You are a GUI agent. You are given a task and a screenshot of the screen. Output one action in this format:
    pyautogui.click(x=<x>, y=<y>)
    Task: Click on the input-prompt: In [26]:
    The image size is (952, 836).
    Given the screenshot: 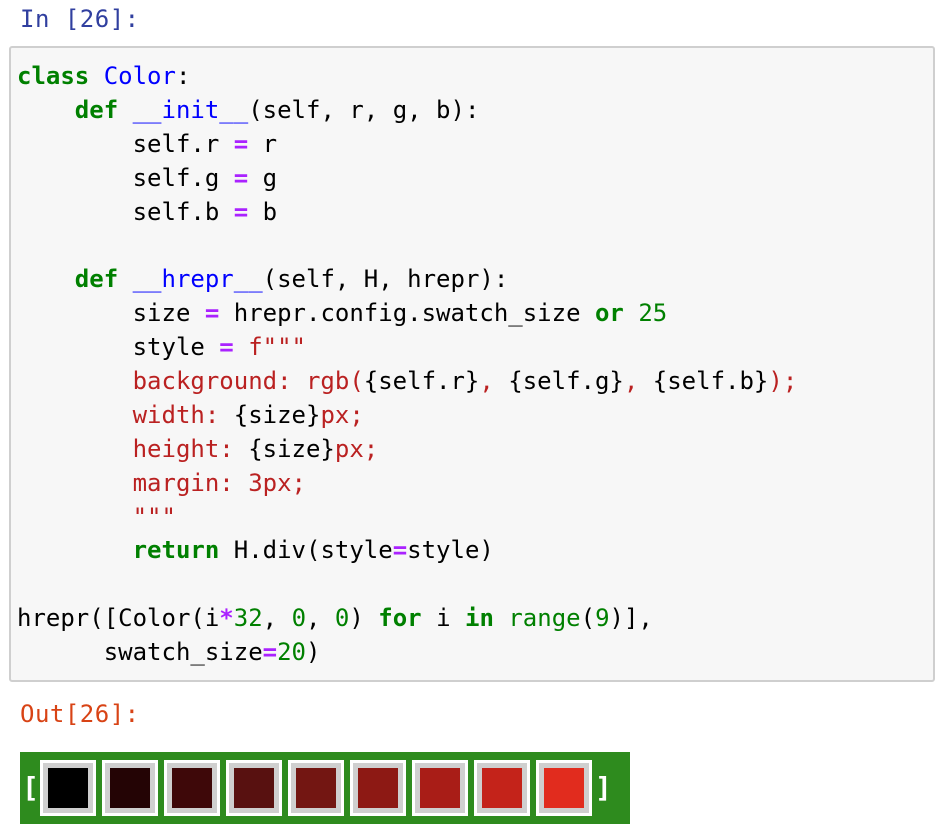 What is the action you would take?
    pyautogui.click(x=80, y=19)
    